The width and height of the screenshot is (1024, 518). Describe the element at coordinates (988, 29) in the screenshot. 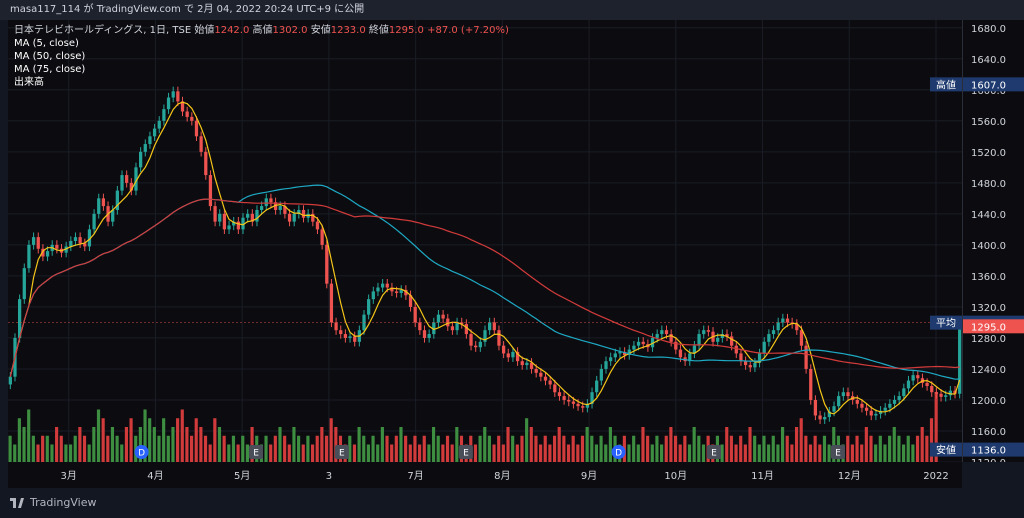

I see `y-tick-label: 1680.0` at that location.